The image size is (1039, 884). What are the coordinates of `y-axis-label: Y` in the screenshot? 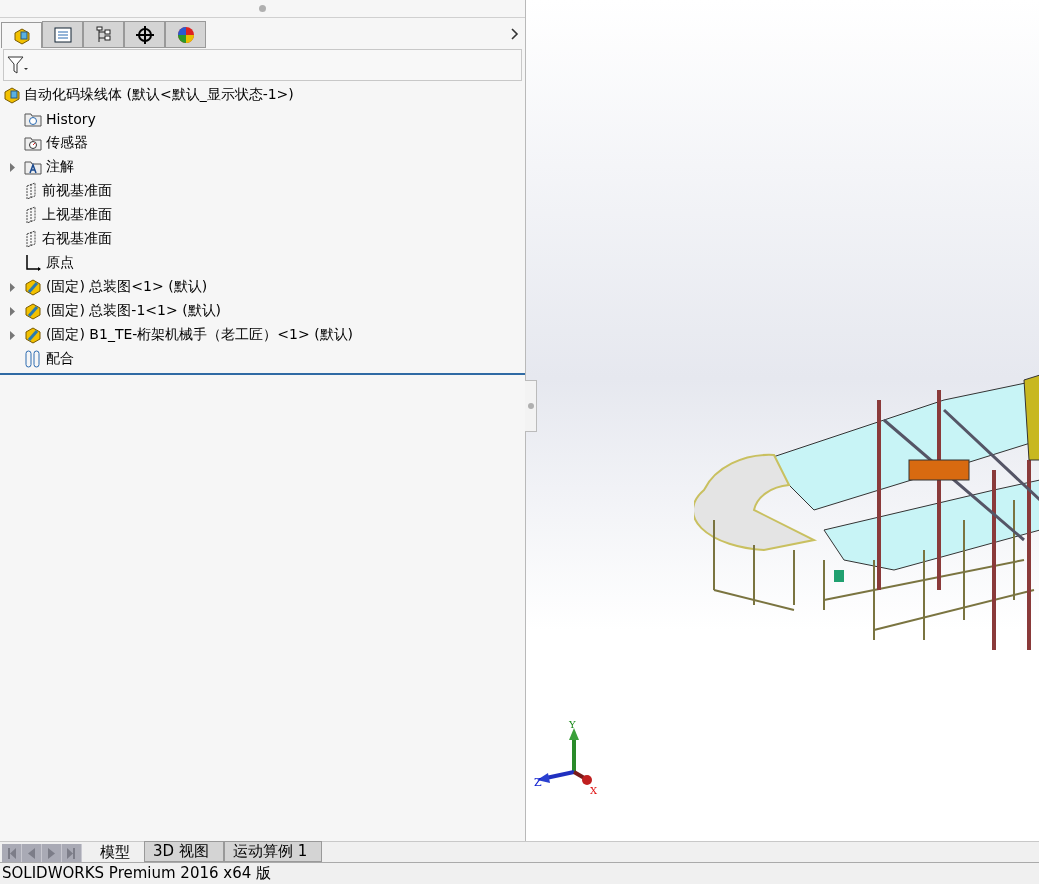 It's located at (572, 725).